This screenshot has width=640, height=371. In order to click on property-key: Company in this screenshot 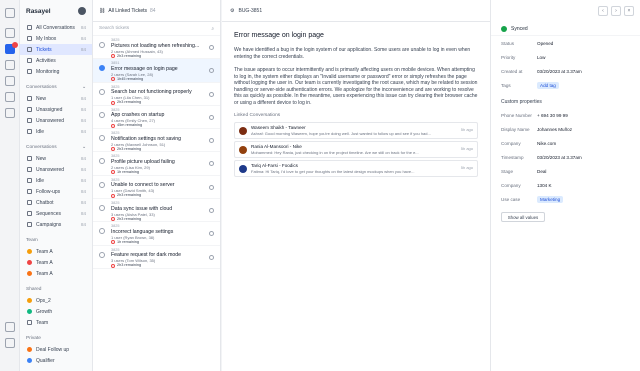, I will do `click(511, 185)`.